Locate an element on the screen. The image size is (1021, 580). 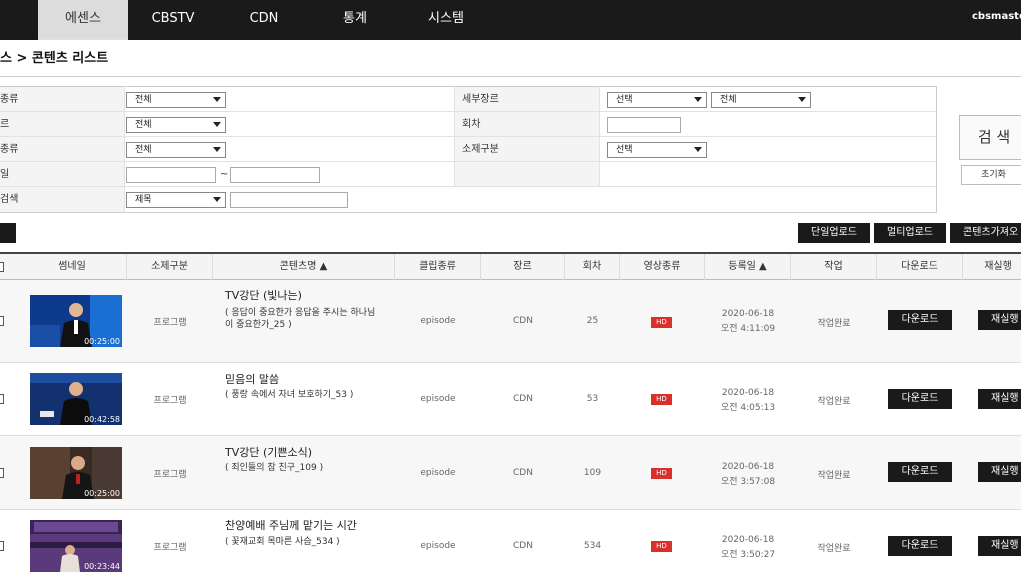
content-title-link: TV강단 (빛나는) is located at coordinates (263, 295).